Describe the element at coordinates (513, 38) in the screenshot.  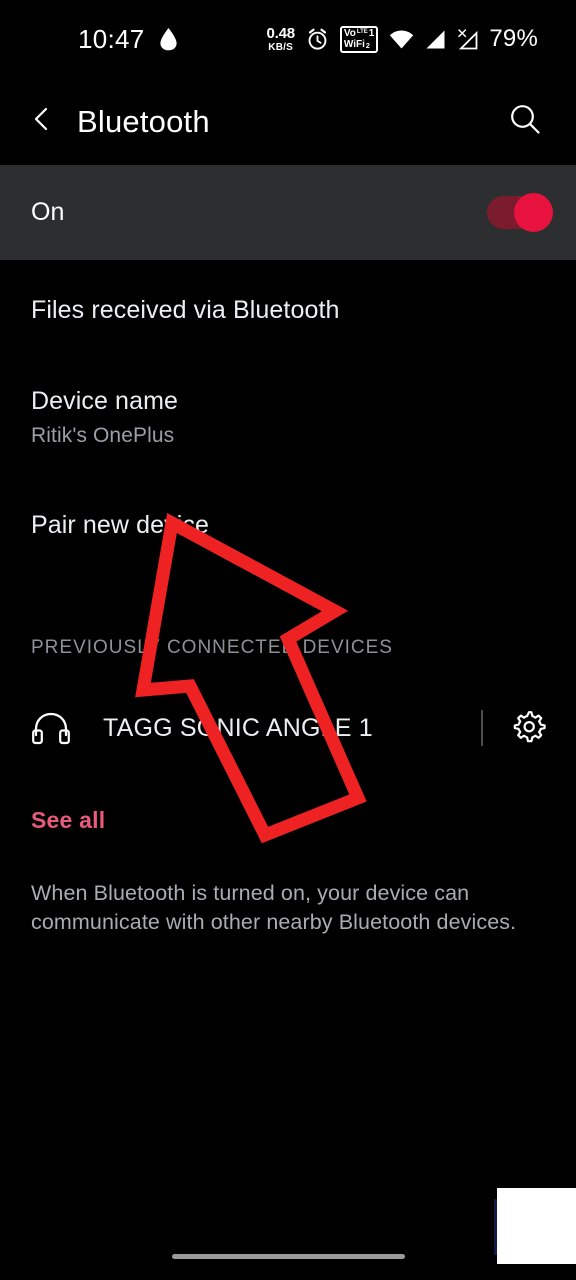
I see `battery-percentage: 79%` at that location.